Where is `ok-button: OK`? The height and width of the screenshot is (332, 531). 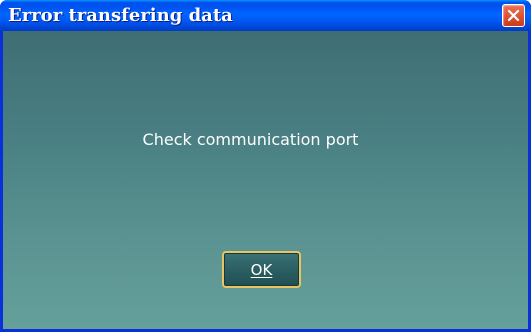 ok-button: OK is located at coordinates (261, 269).